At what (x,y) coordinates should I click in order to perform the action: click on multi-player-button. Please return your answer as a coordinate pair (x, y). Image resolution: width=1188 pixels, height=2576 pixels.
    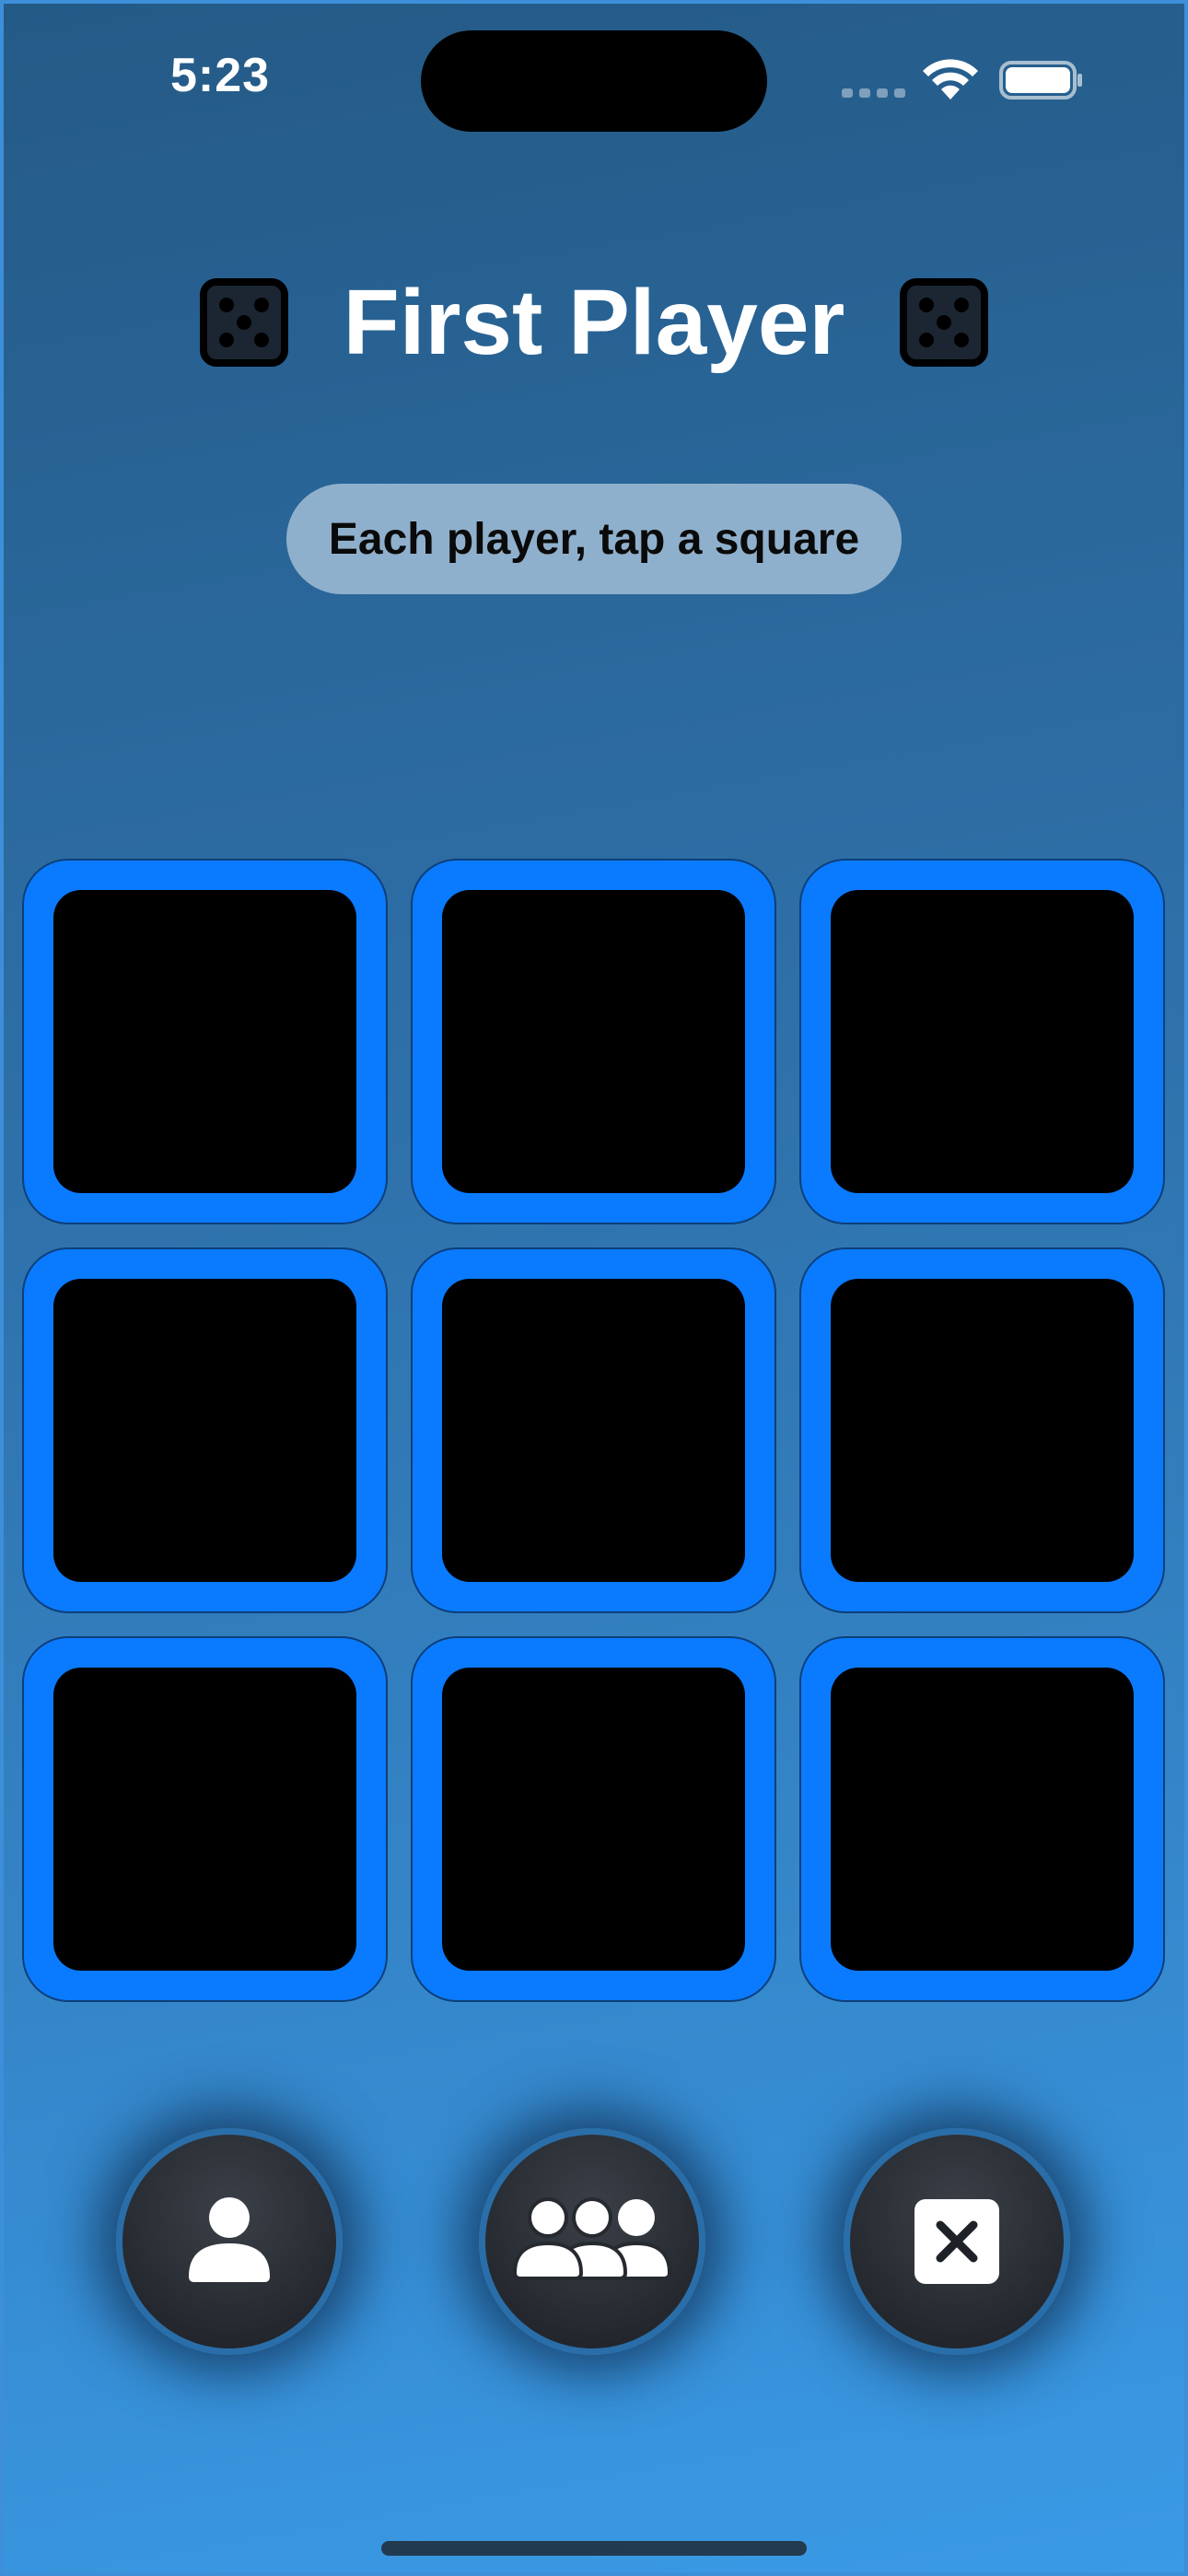
    Looking at the image, I should click on (592, 2241).